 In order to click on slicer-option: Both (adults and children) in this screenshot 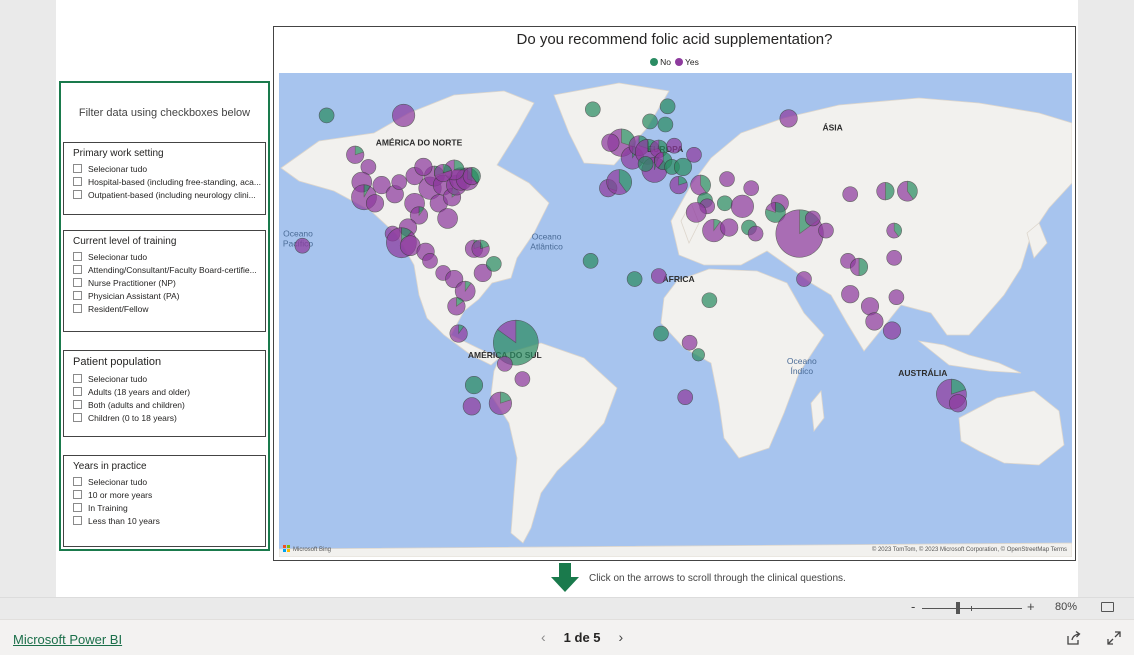, I will do `click(167, 404)`.